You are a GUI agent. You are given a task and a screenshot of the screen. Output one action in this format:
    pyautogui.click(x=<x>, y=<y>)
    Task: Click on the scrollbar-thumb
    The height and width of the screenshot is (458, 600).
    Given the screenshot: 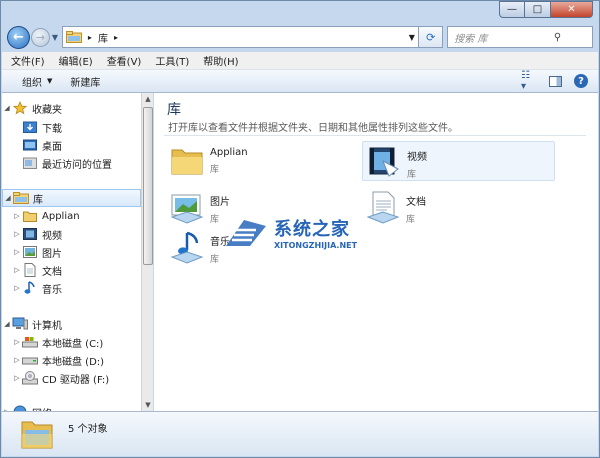 What is the action you would take?
    pyautogui.click(x=148, y=186)
    